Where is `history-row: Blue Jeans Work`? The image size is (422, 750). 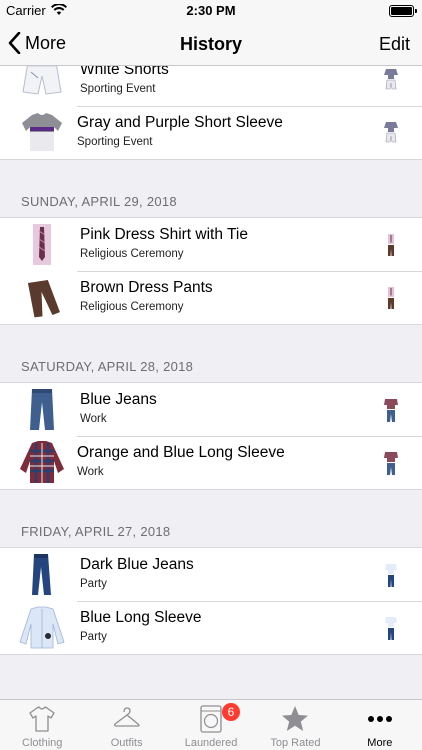 history-row: Blue Jeans Work is located at coordinates (211, 409).